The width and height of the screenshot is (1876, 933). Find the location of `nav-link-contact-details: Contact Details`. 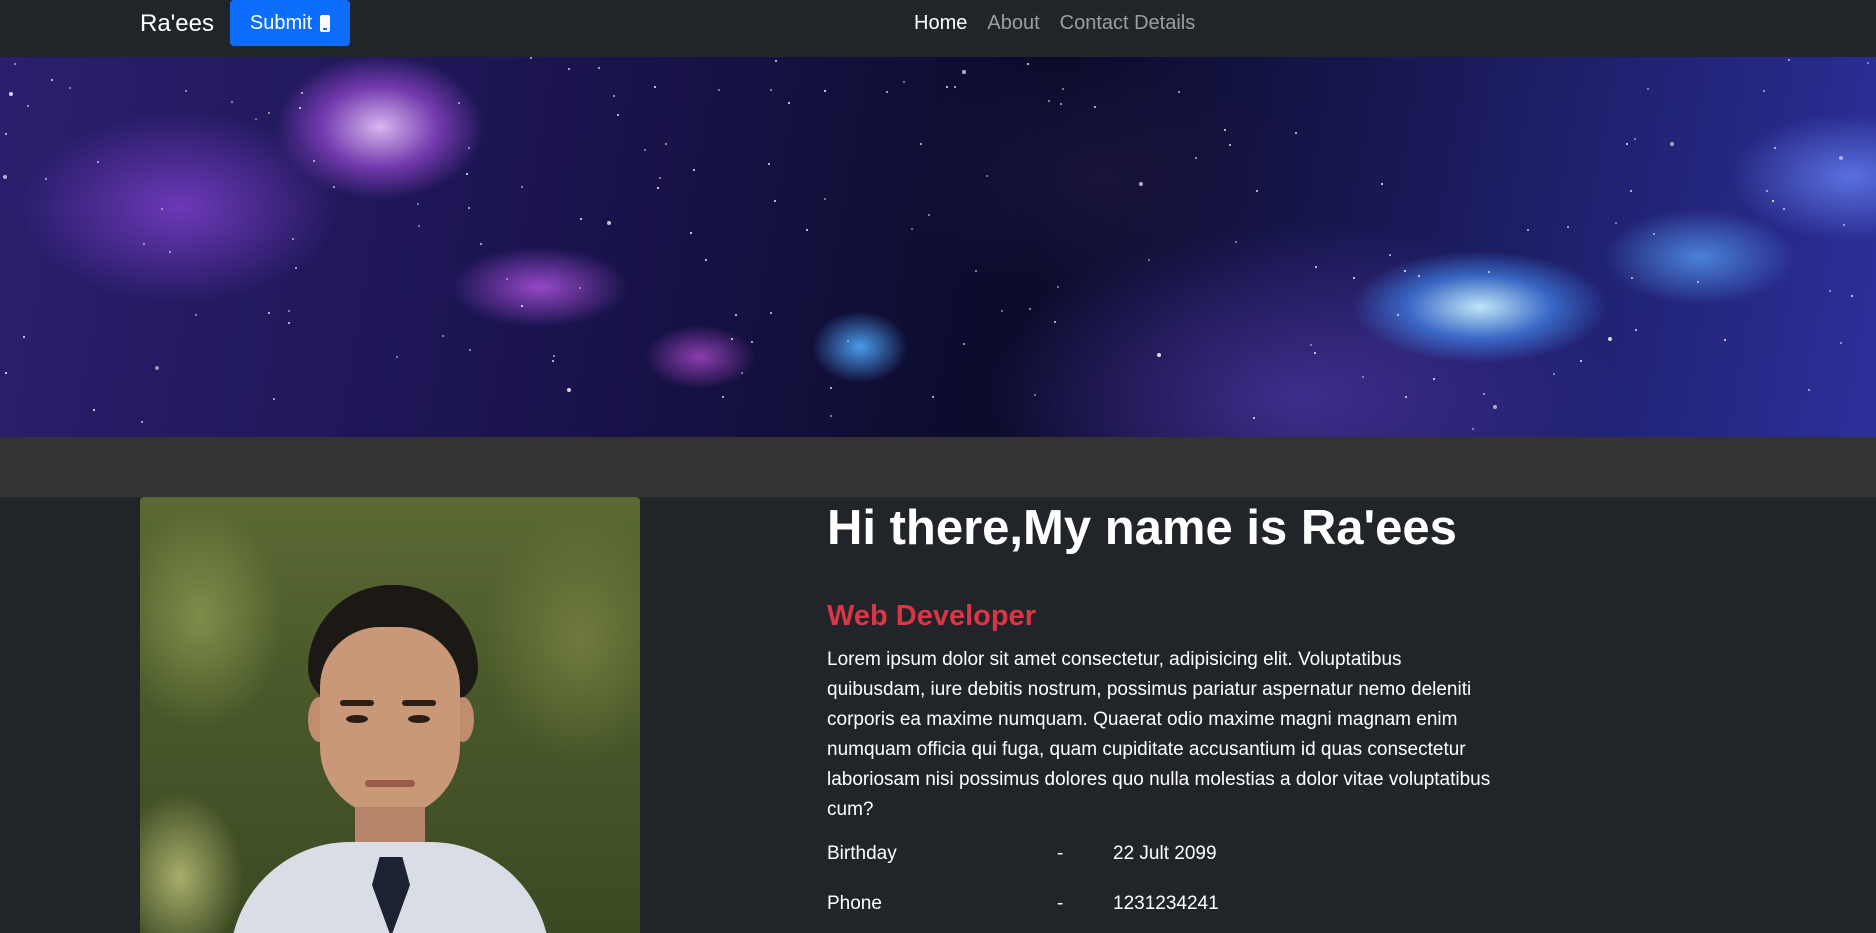

nav-link-contact-details: Contact Details is located at coordinates (1128, 23).